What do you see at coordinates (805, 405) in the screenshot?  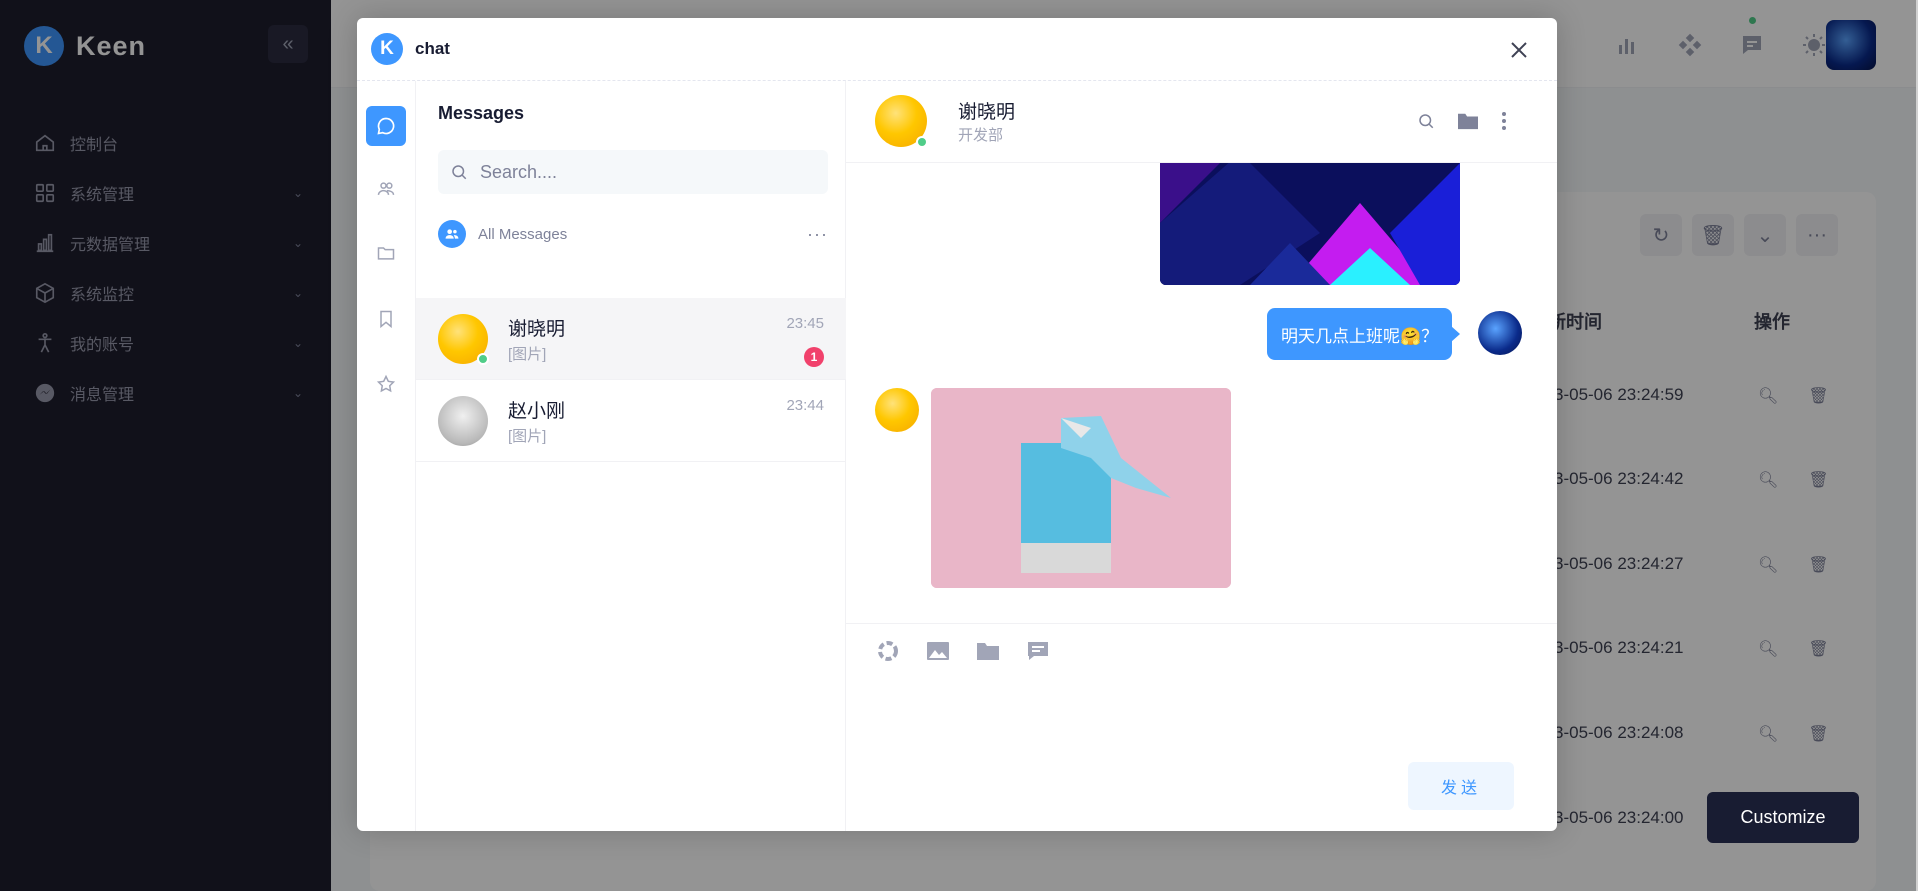 I see `conversation-time: 23:44` at bounding box center [805, 405].